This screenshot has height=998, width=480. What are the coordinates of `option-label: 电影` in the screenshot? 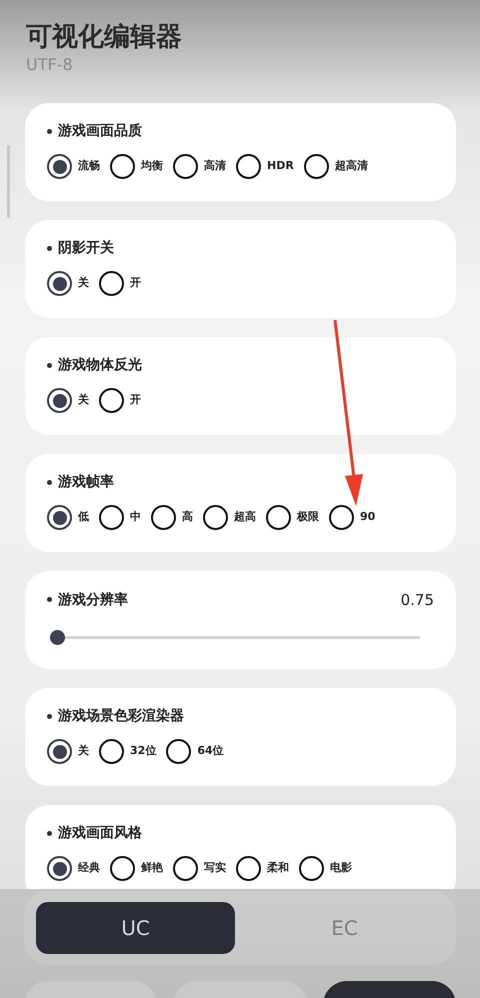 It's located at (341, 868).